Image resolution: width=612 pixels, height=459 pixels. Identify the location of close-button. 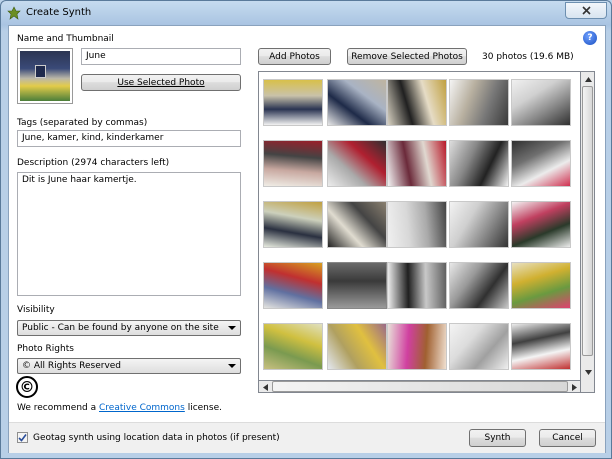
(586, 10).